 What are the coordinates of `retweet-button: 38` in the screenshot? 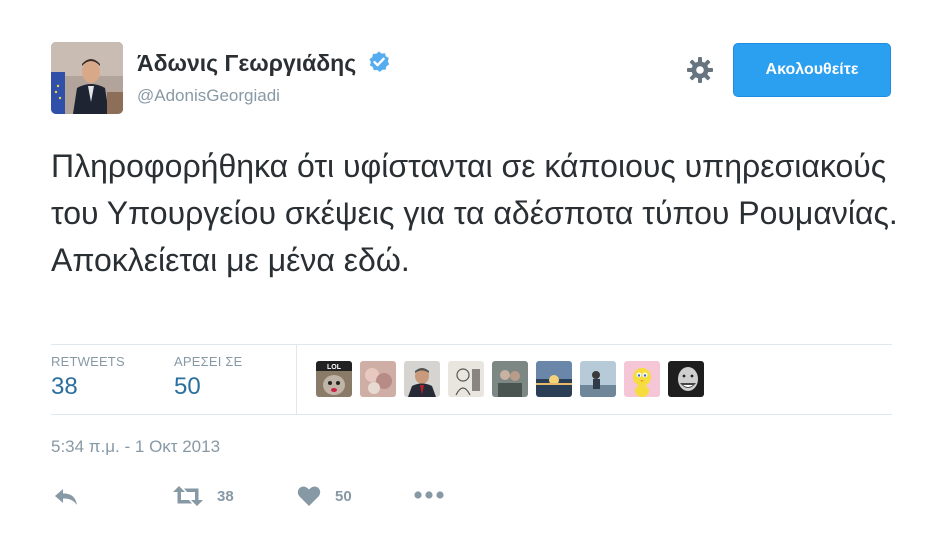 It's located at (203, 496).